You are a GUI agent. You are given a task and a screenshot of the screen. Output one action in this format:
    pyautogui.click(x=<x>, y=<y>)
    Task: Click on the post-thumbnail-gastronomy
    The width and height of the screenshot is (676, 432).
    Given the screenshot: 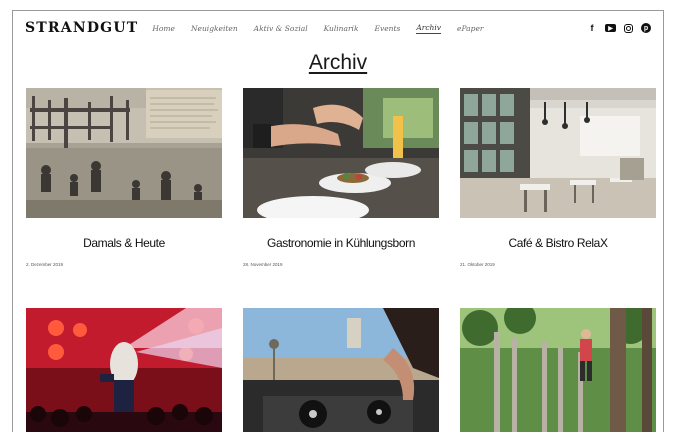 What is the action you would take?
    pyautogui.click(x=341, y=153)
    